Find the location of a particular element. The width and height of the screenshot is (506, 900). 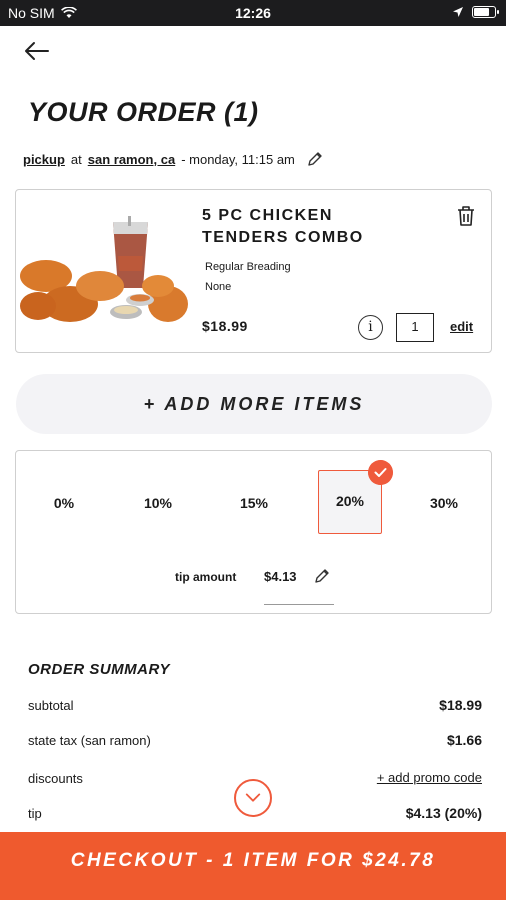

chevron-down-icon is located at coordinates (253, 798).